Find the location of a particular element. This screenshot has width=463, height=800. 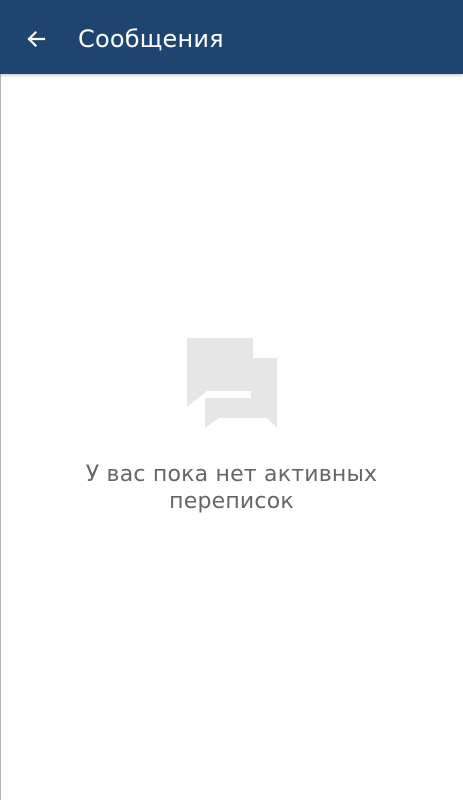

empty-state-message-line2: переписок is located at coordinates (231, 501).